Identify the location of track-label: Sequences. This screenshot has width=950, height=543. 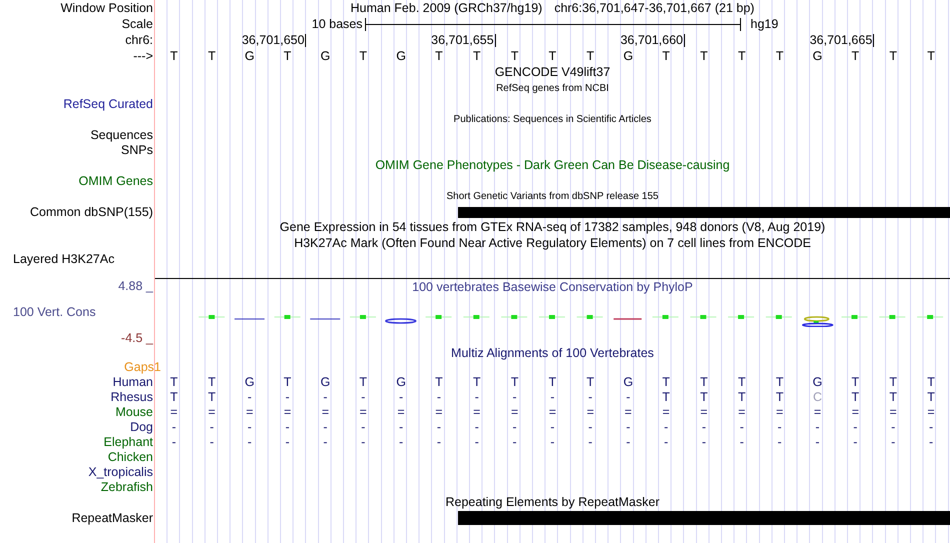
(121, 135).